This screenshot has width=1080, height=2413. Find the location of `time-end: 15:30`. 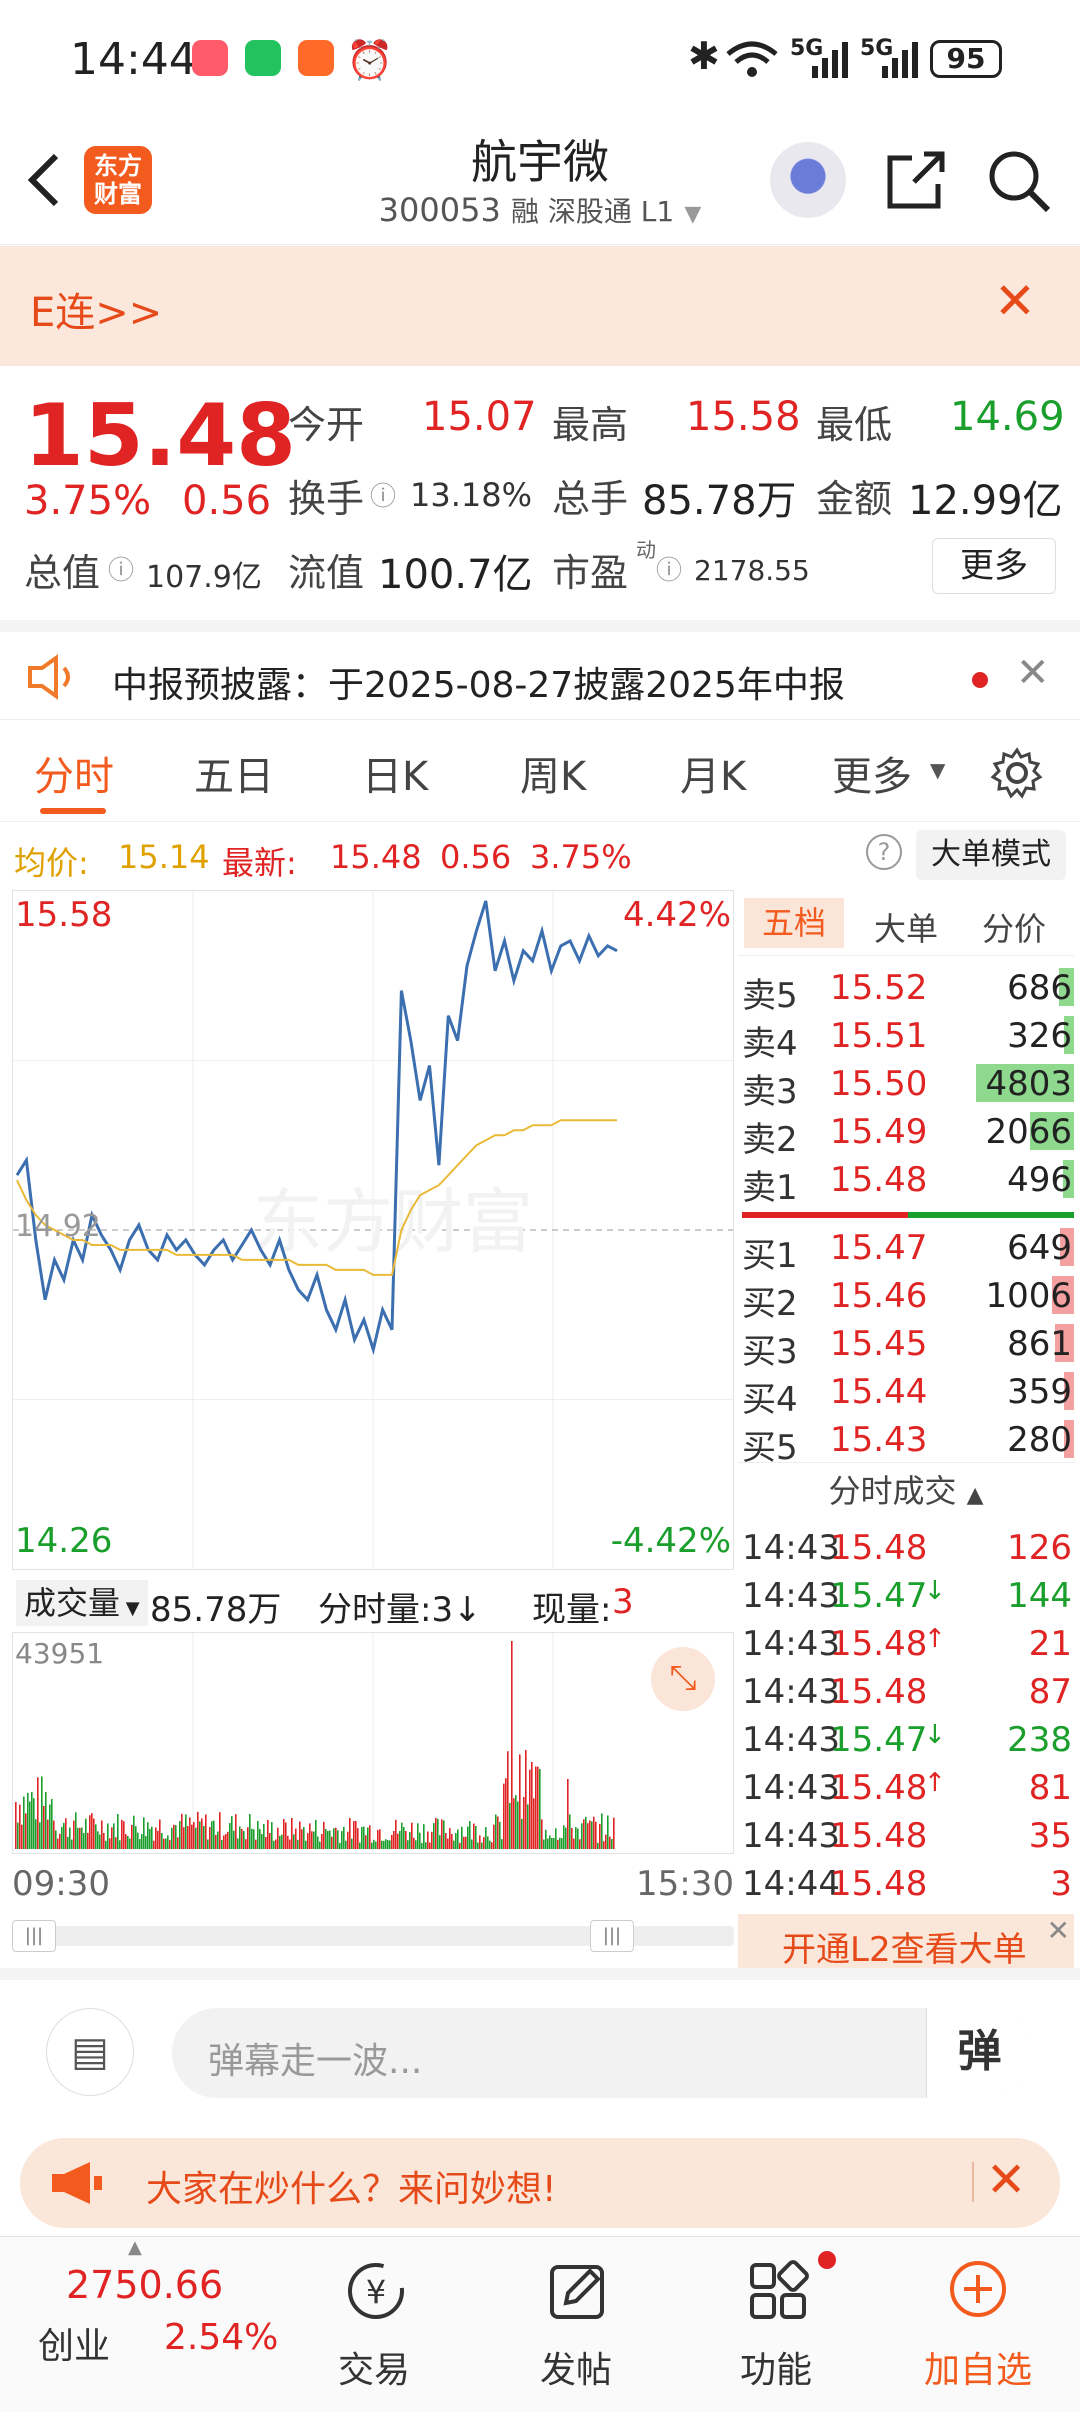

time-end: 15:30 is located at coordinates (685, 1884).